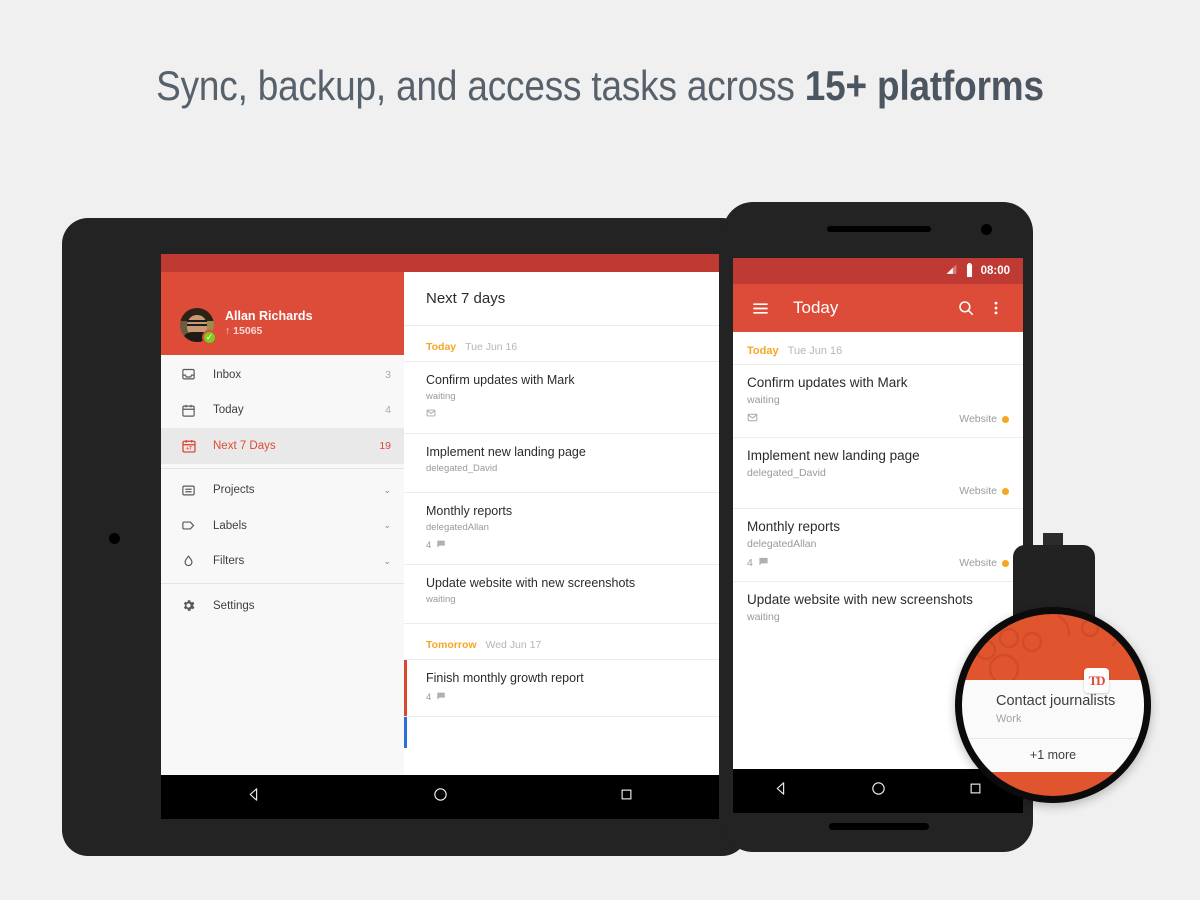 The height and width of the screenshot is (900, 1200). I want to click on todoist-logo-badge: TD, so click(1096, 680).